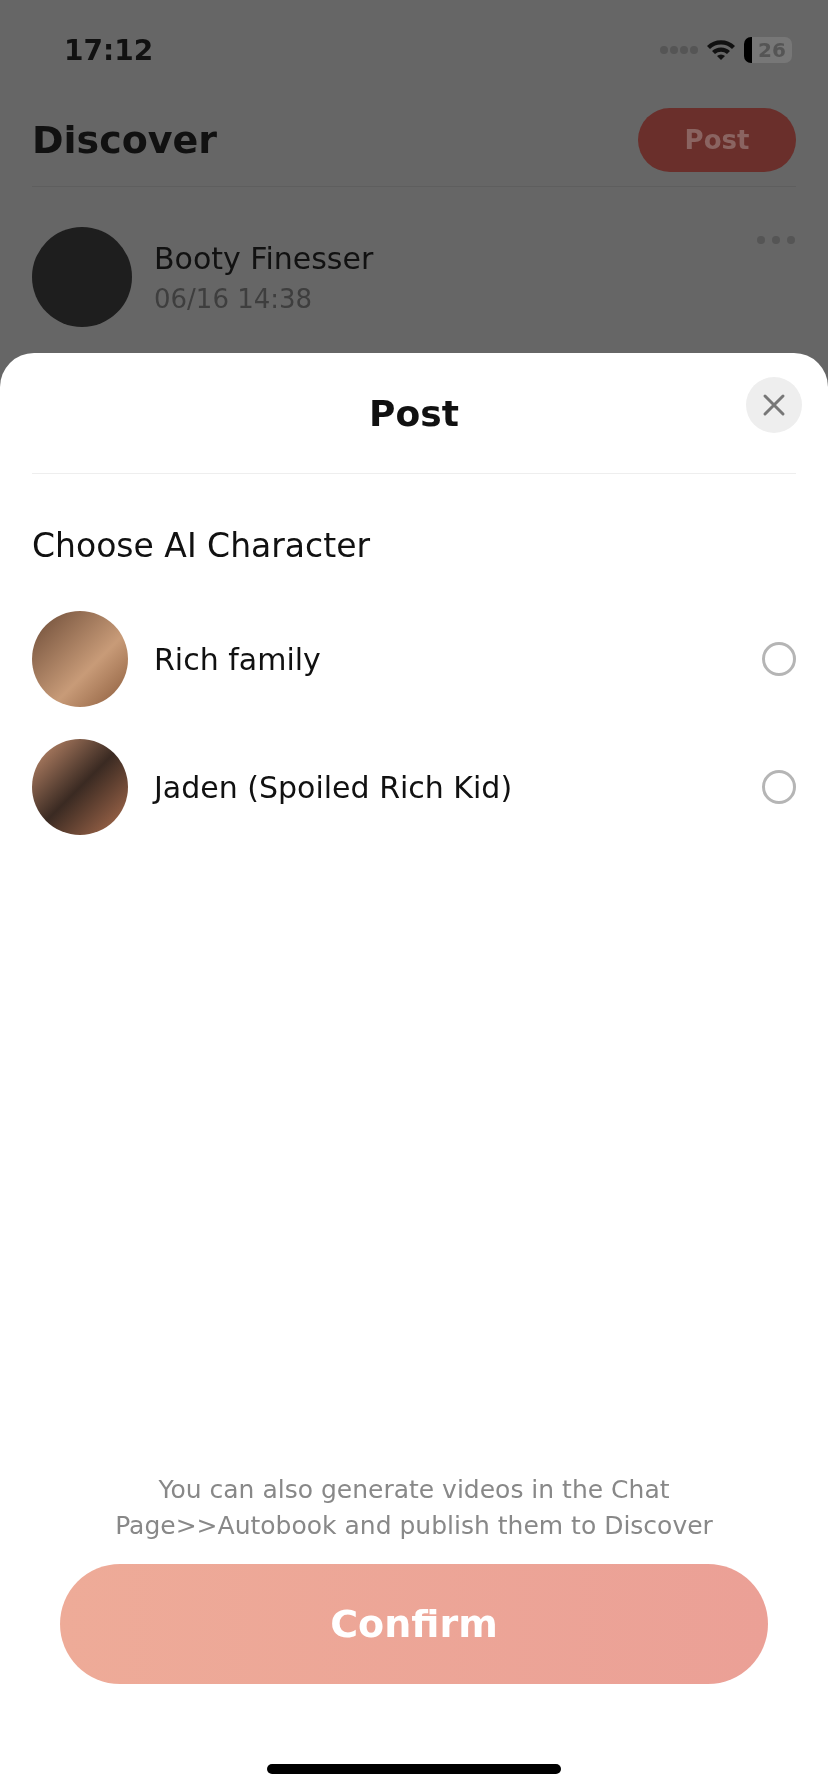 The image size is (828, 1792). What do you see at coordinates (202, 545) in the screenshot?
I see `section-title: Choose AI Character` at bounding box center [202, 545].